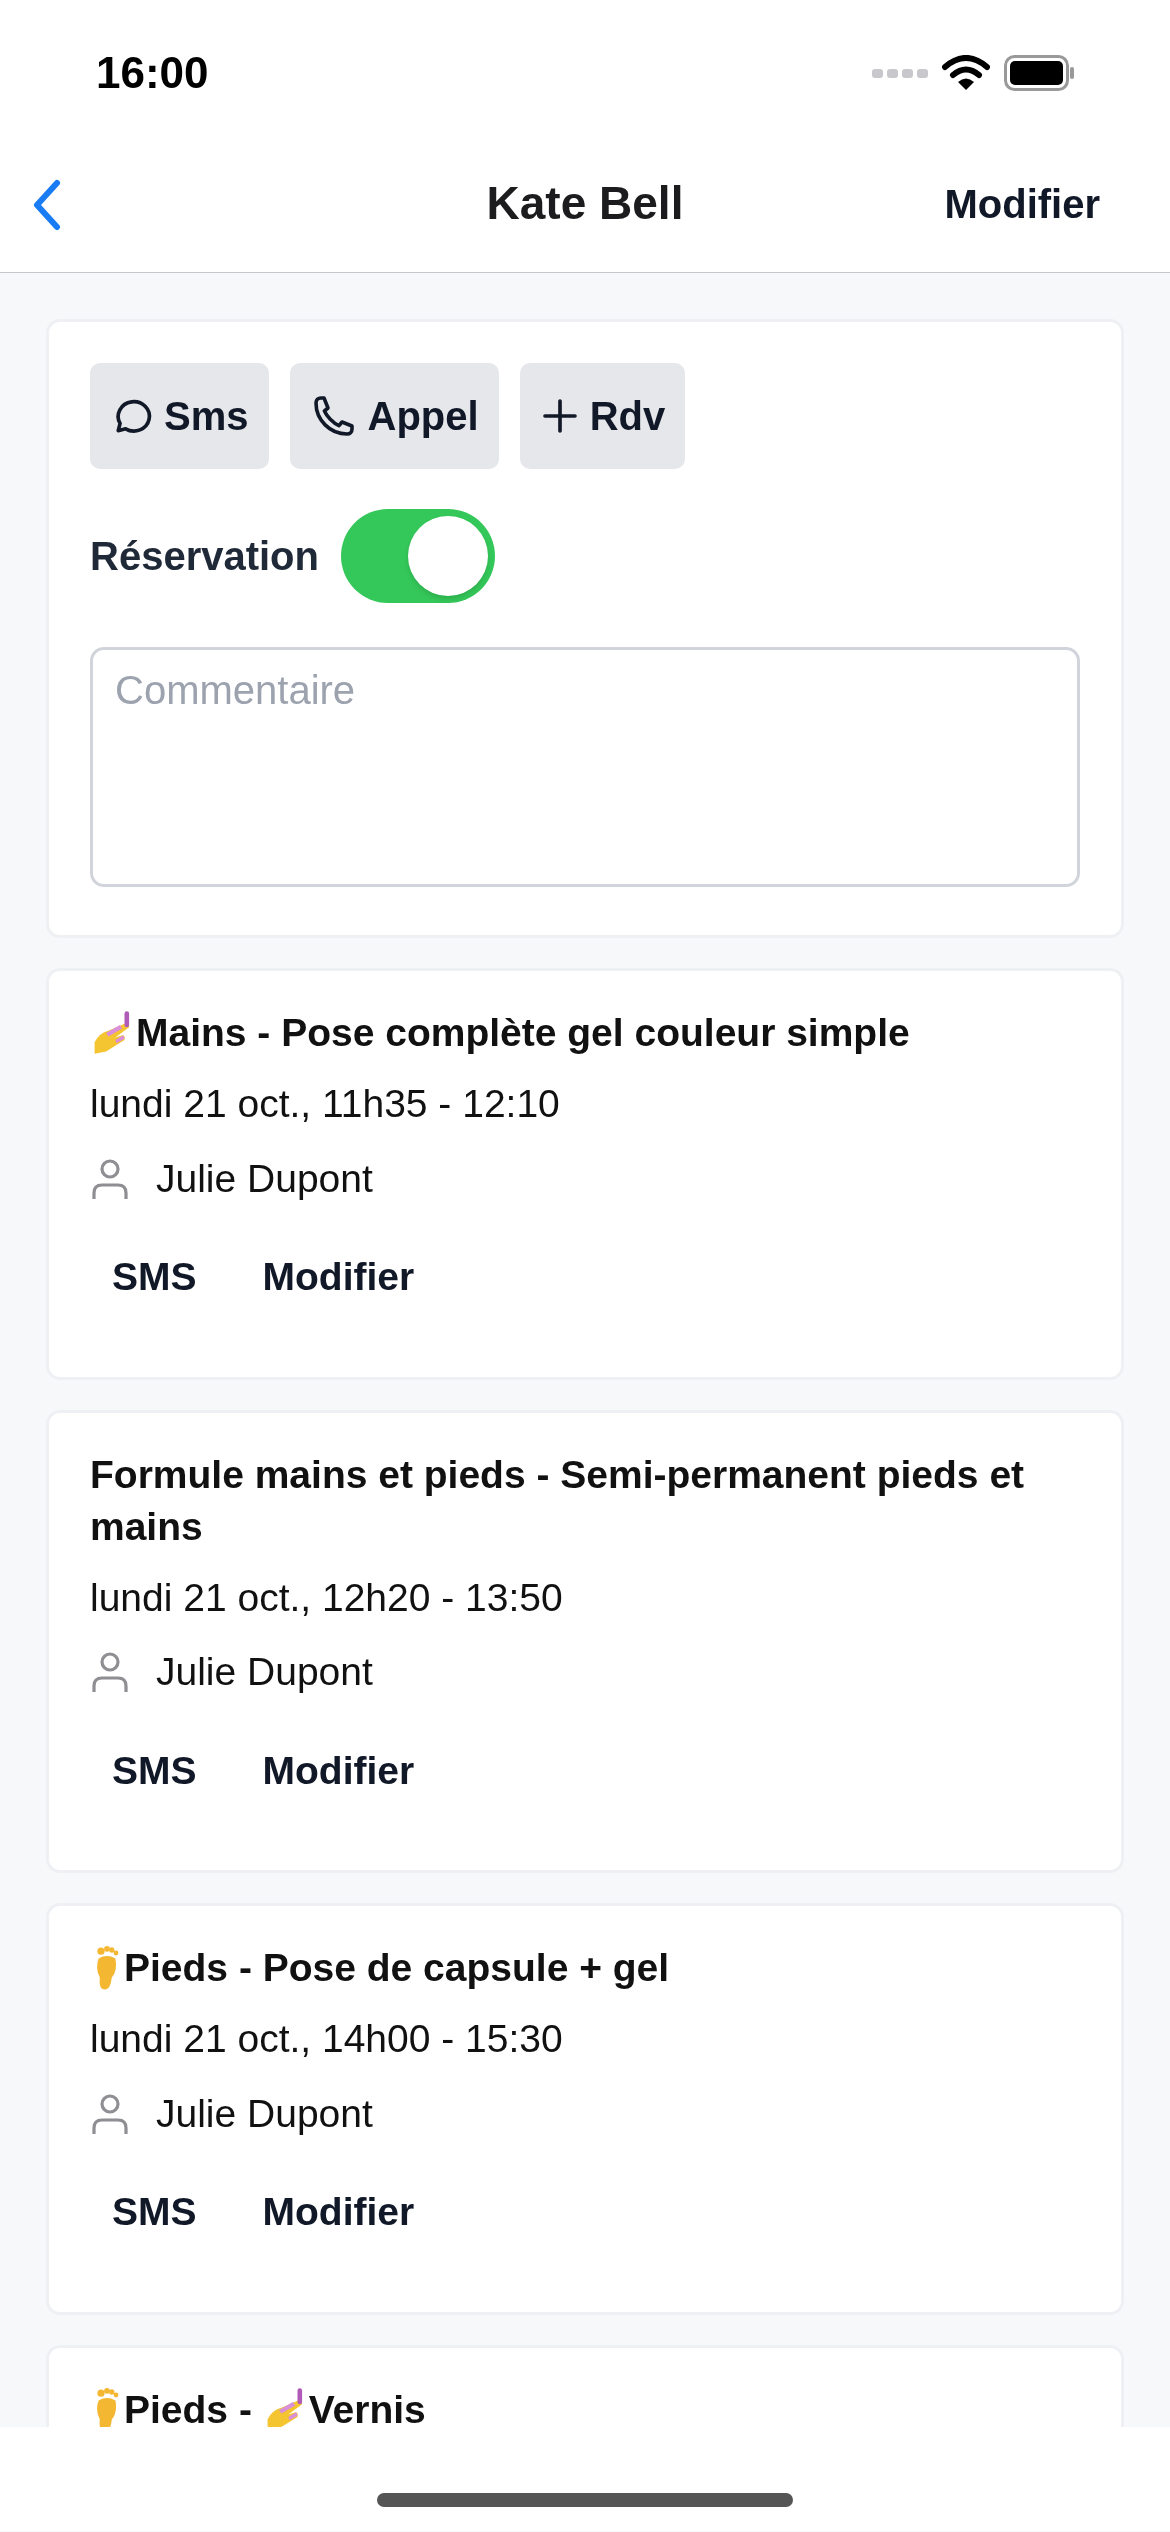  I want to click on page-title: Kate Bell, so click(585, 203).